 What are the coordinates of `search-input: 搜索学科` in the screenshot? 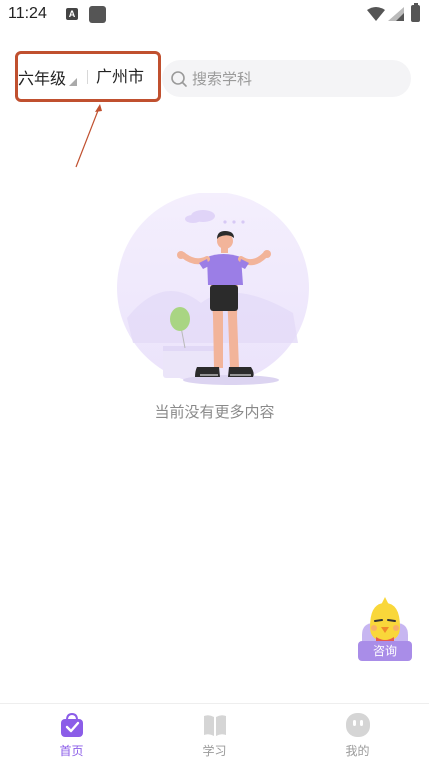 It's located at (286, 78).